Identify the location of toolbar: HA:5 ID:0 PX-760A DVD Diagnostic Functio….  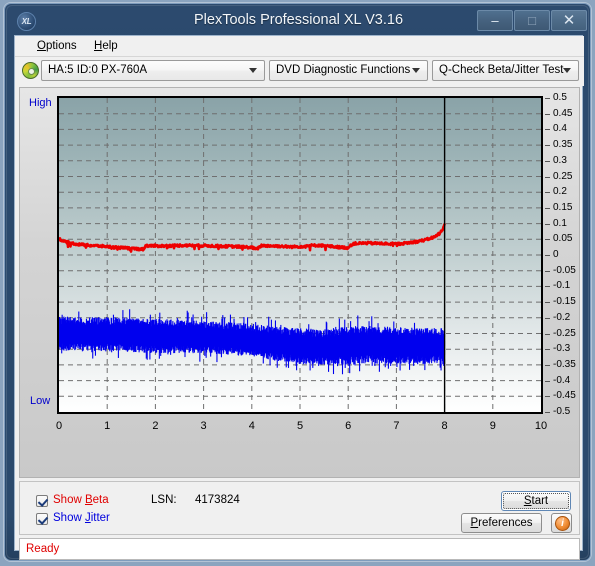
(299, 71).